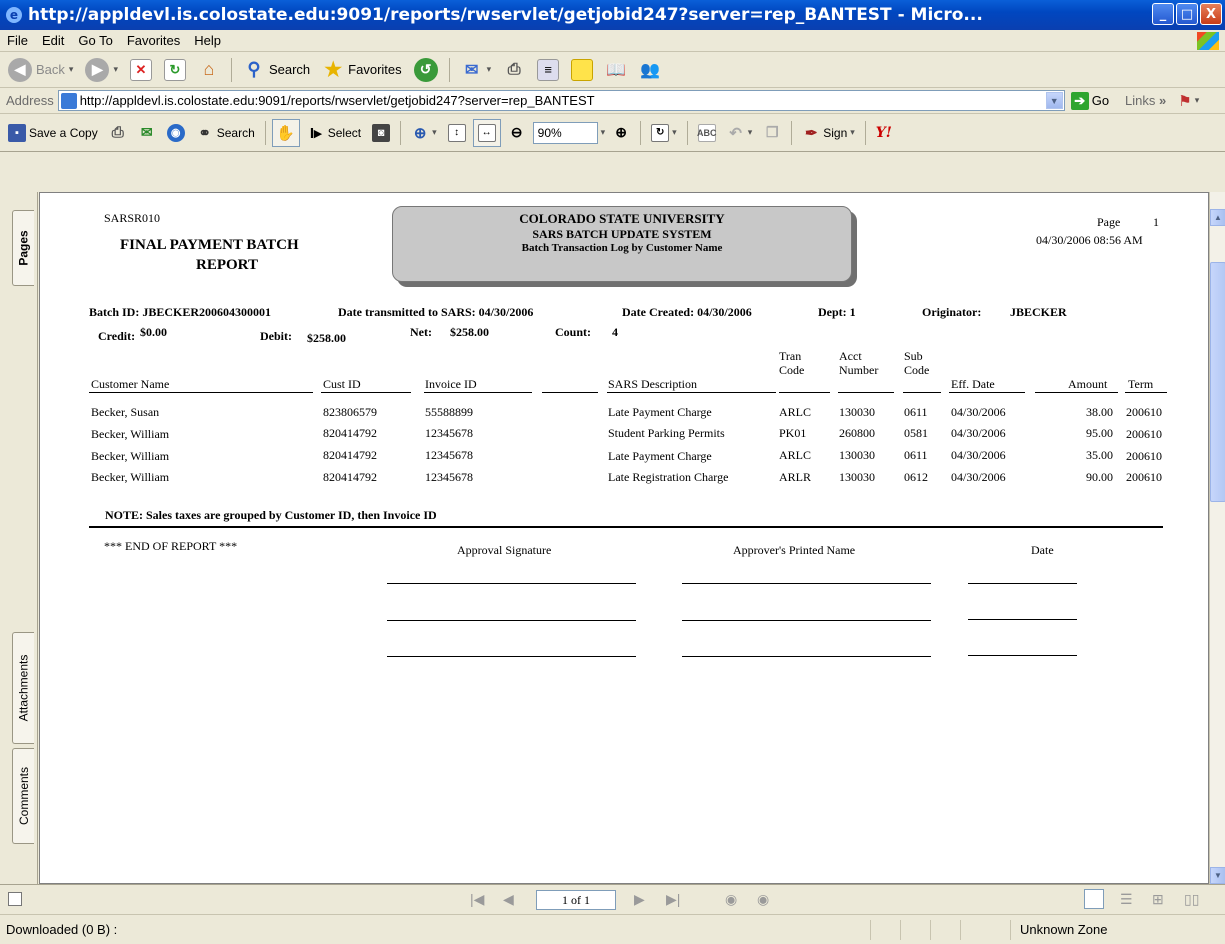 The height and width of the screenshot is (944, 1225). Describe the element at coordinates (176, 133) in the screenshot. I see `web-search-button: ◉` at that location.